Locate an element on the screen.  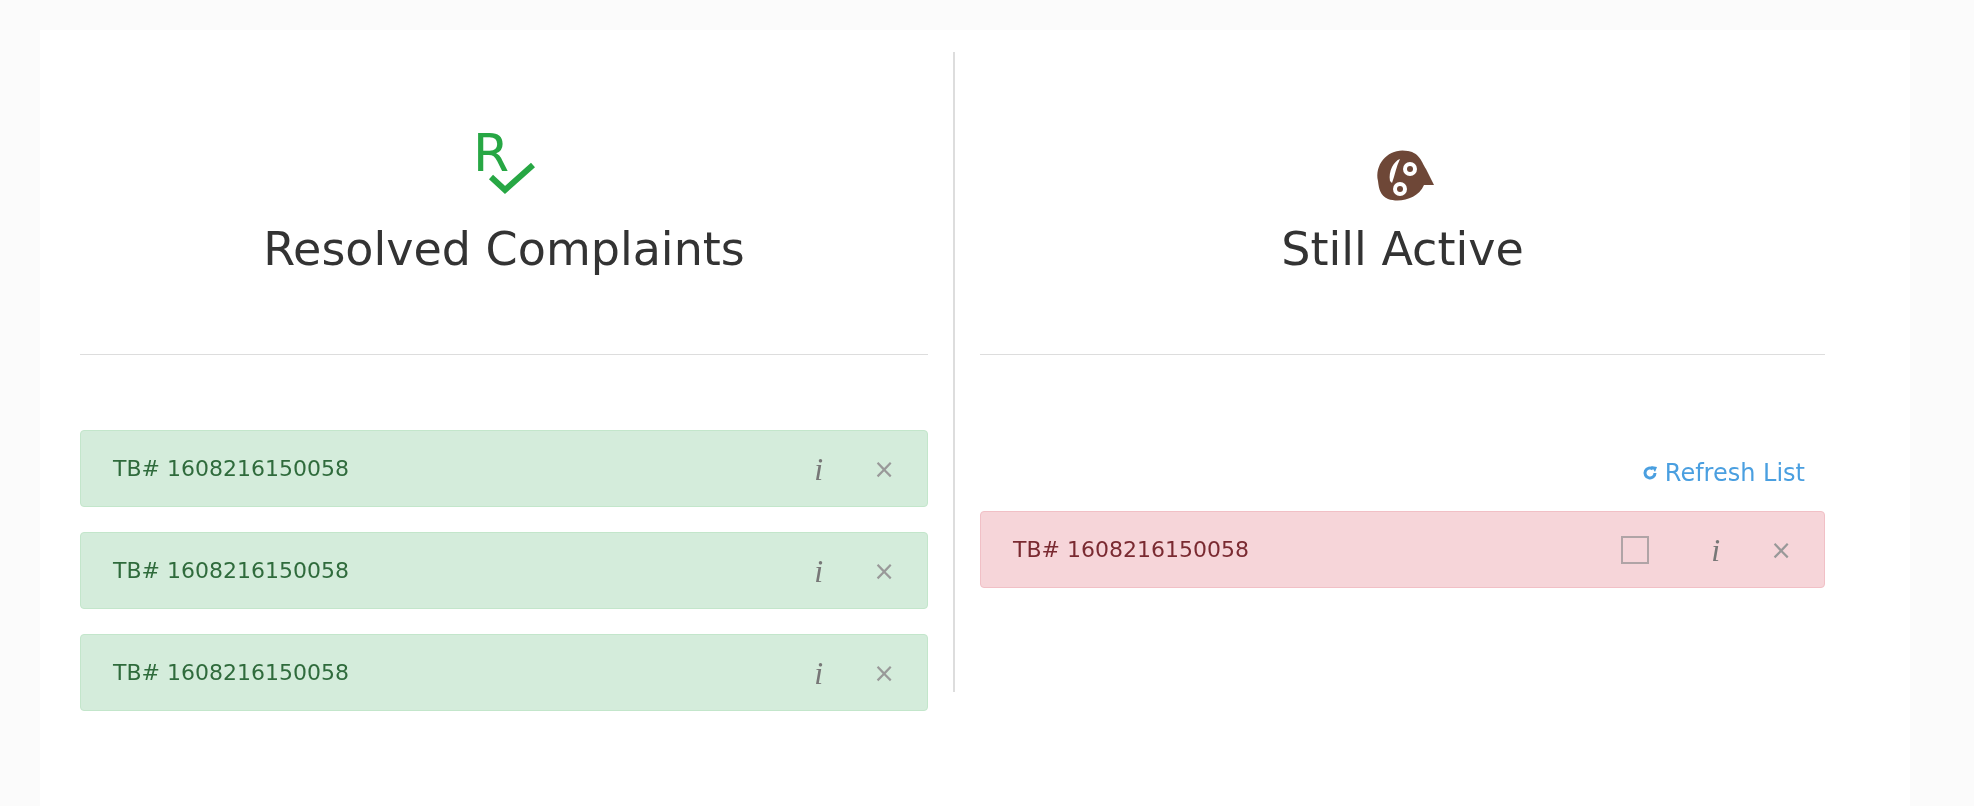
refresh-link: Refresh List is located at coordinates (1722, 473).